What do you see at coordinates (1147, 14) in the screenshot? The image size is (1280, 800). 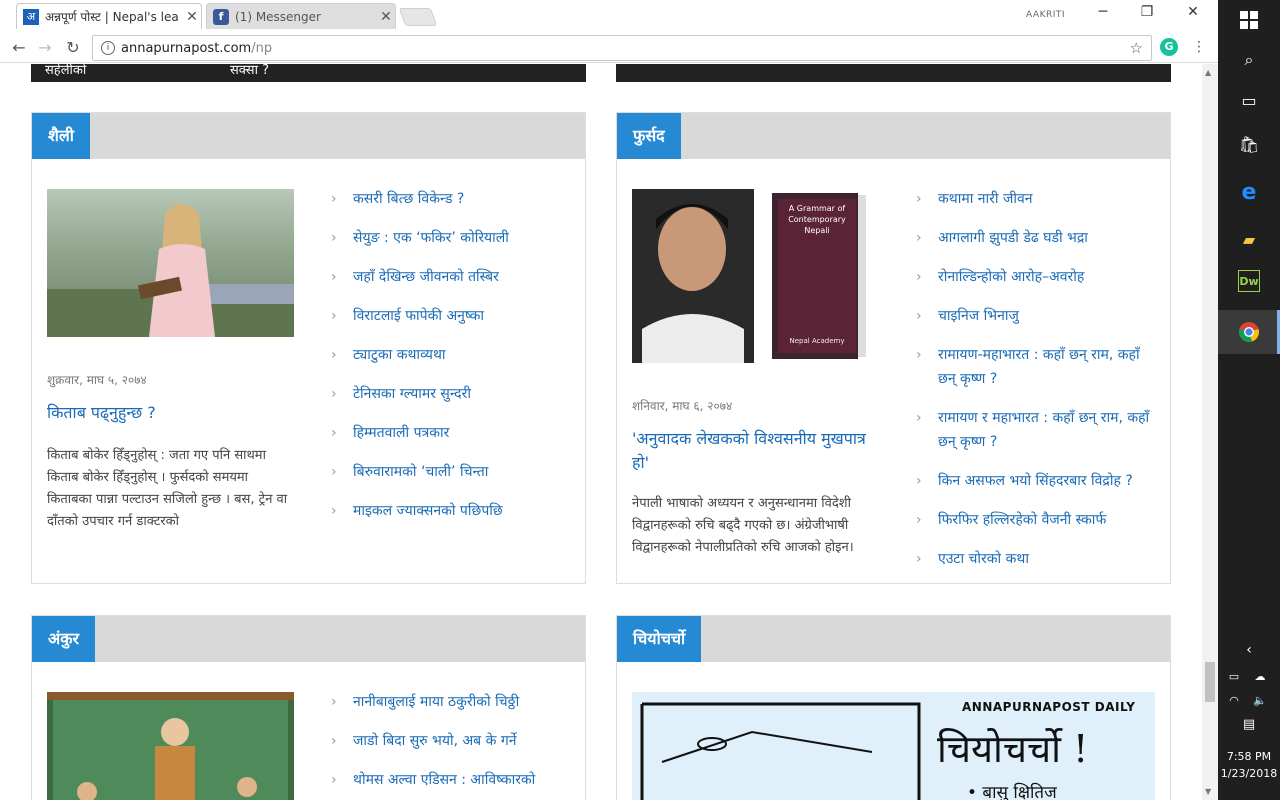 I see `maximize-icon: ❐` at bounding box center [1147, 14].